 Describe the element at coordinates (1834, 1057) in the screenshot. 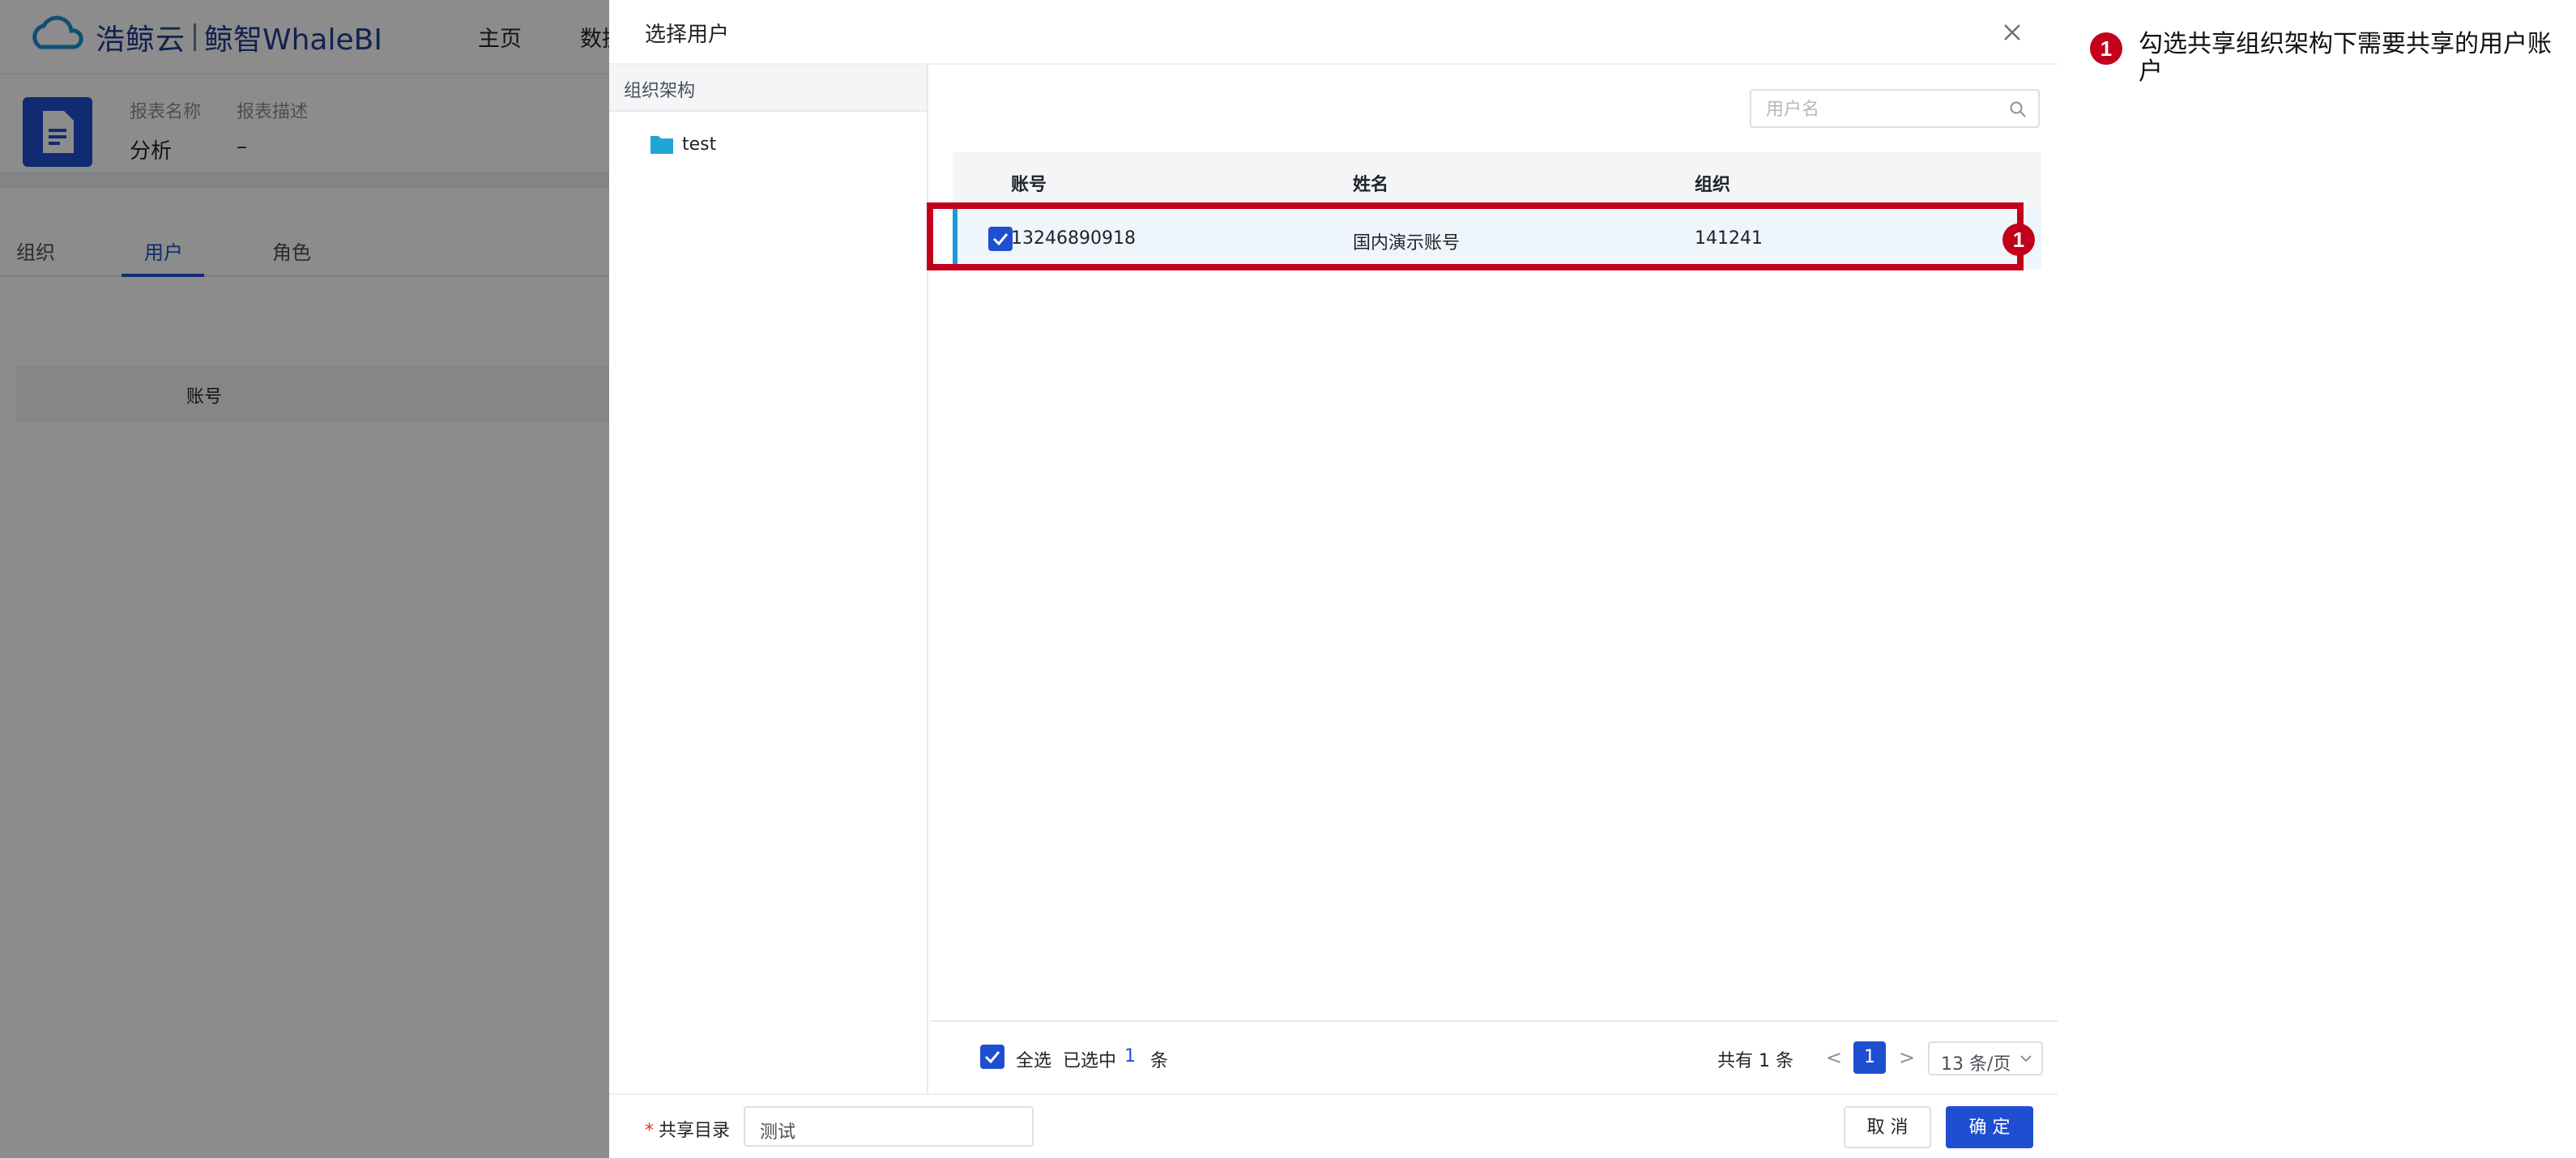

I see `prev-page-button: <` at that location.